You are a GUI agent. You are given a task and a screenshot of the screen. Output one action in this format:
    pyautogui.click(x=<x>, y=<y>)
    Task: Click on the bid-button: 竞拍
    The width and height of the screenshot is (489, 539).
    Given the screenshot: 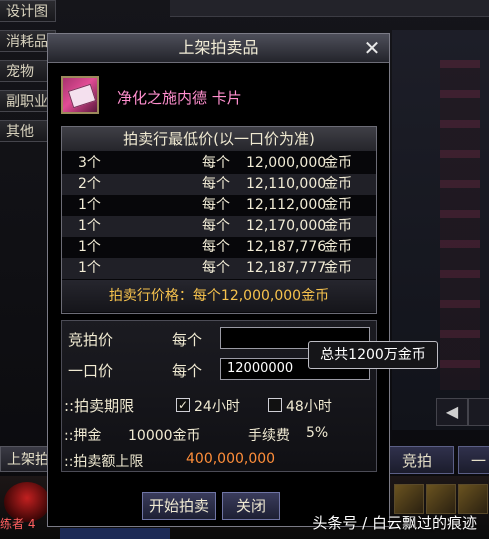 What is the action you would take?
    pyautogui.click(x=417, y=460)
    